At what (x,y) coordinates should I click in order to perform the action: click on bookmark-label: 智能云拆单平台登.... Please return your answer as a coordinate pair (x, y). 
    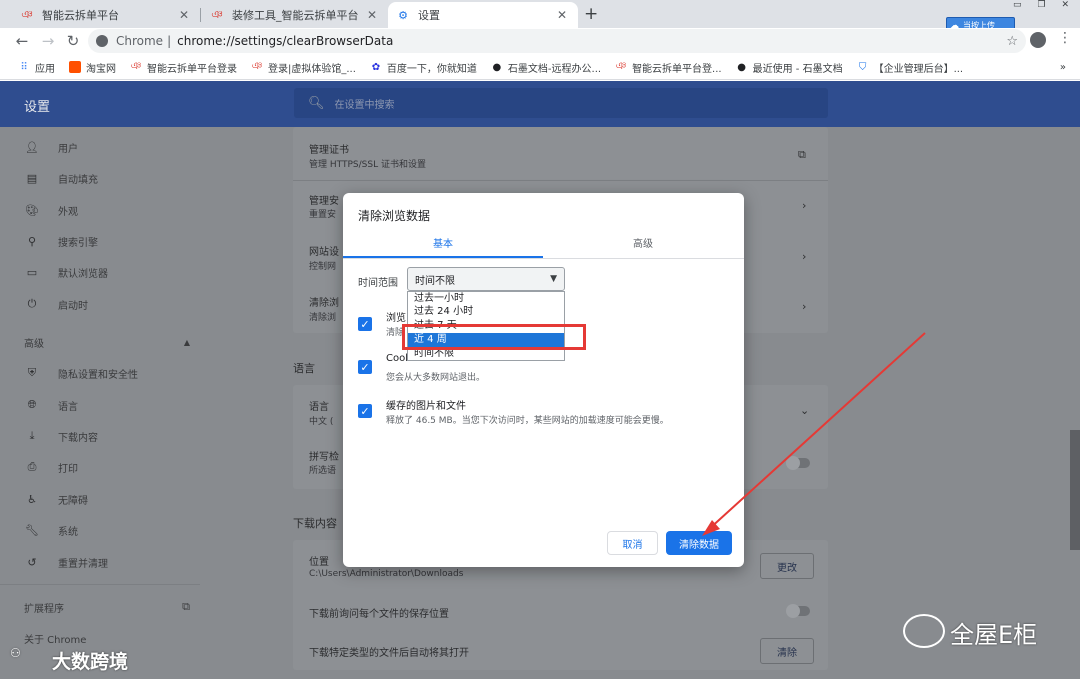
    Looking at the image, I should click on (677, 69).